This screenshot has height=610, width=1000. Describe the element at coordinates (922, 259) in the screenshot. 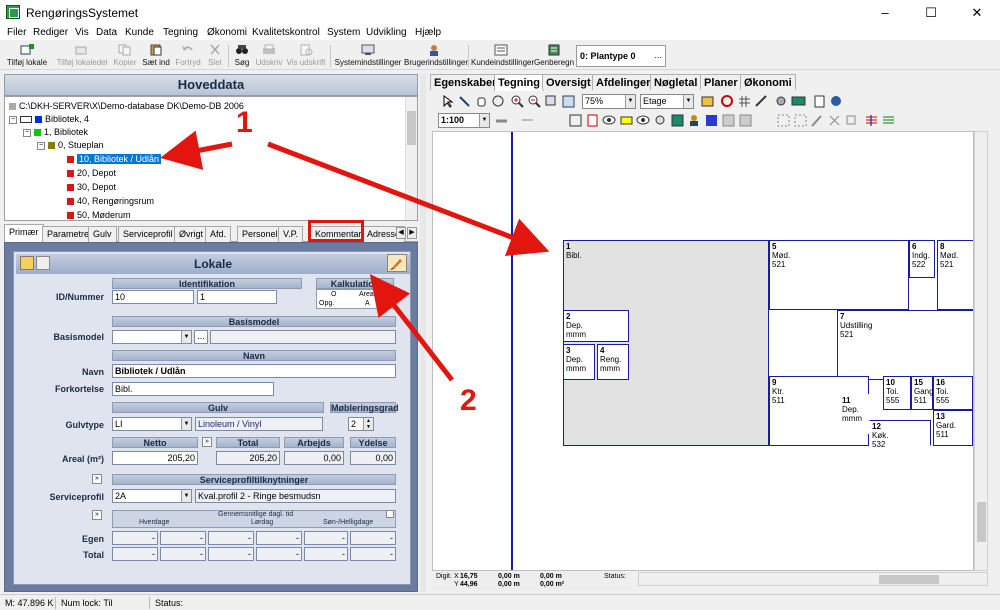

I see `room-6: 6 Indg. 522` at that location.